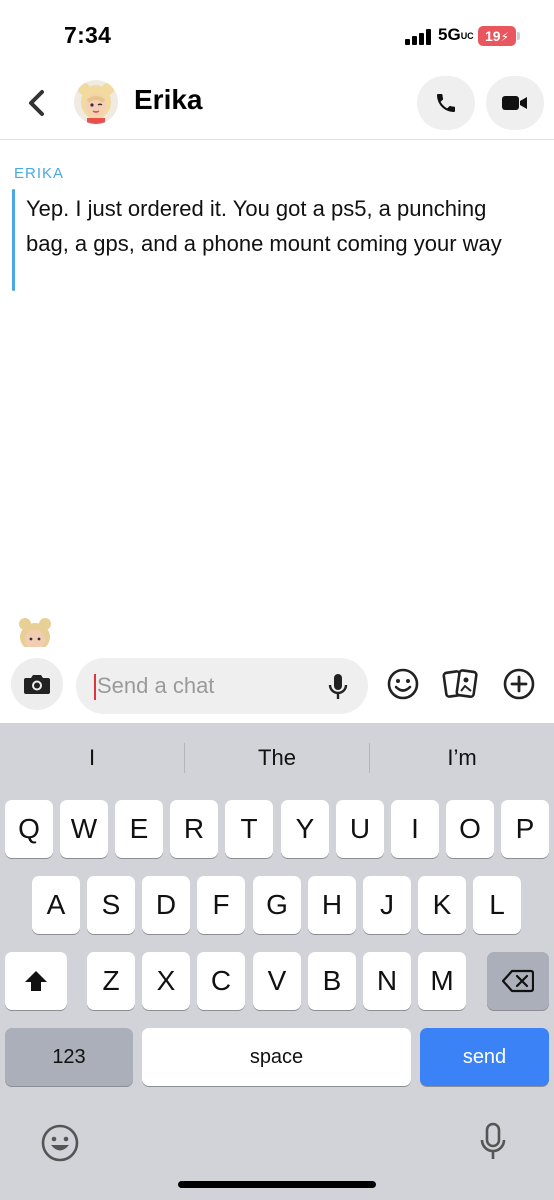 The width and height of the screenshot is (554, 1200). I want to click on video-call-button, so click(515, 103).